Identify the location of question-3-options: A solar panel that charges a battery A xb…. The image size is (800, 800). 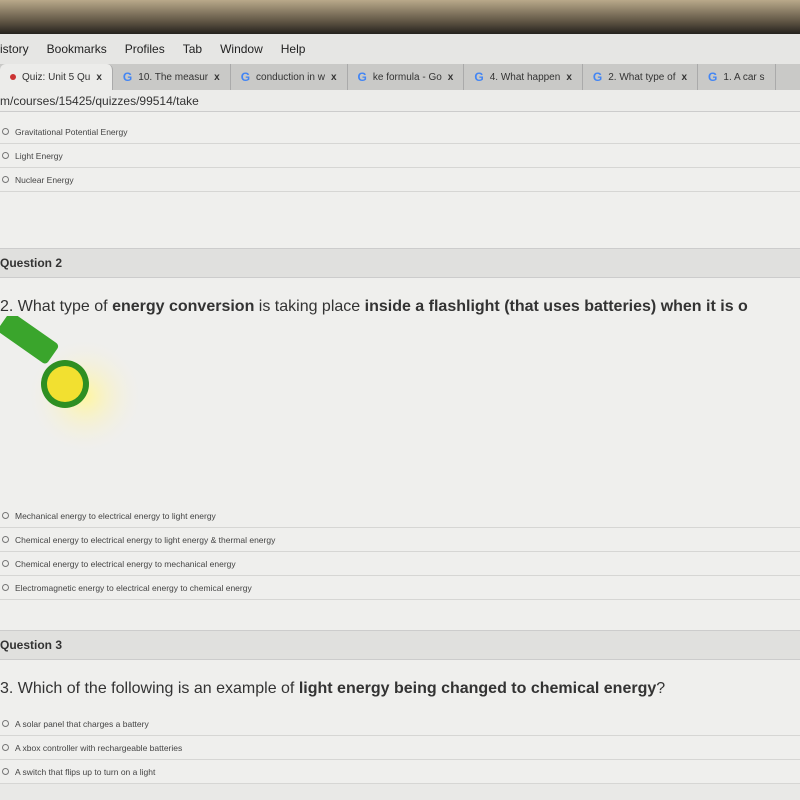
(400, 748).